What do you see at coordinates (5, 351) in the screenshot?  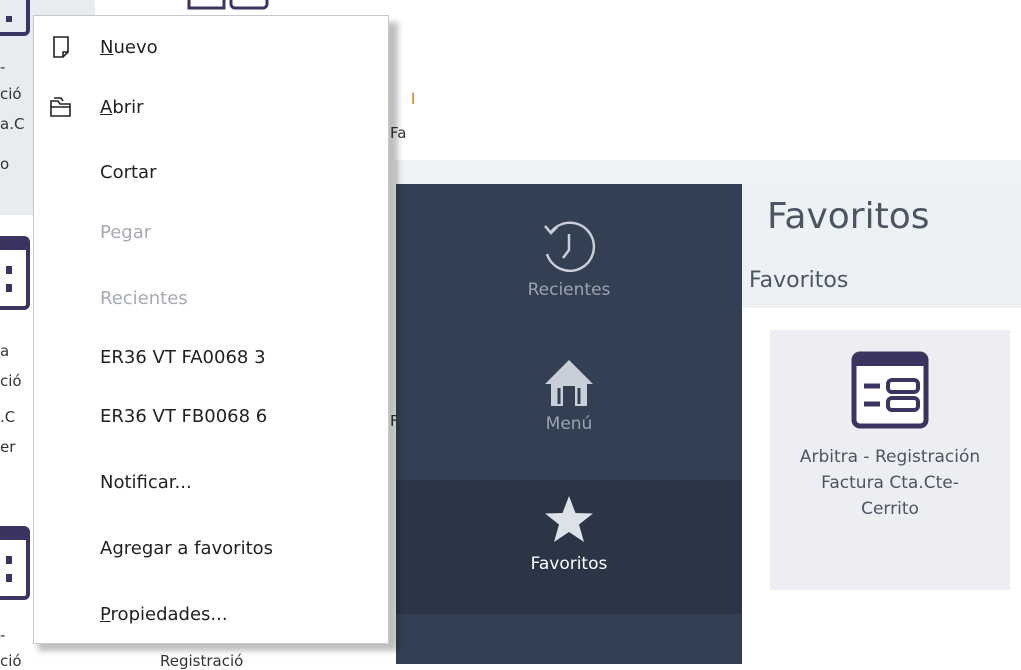 I see `background-text: a` at bounding box center [5, 351].